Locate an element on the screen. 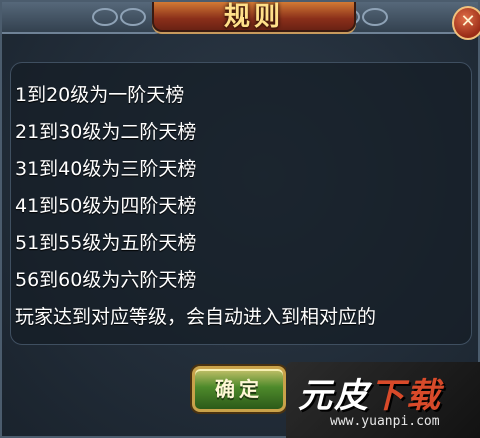 The height and width of the screenshot is (438, 480). watermark-text-main: 元皮 is located at coordinates (334, 396).